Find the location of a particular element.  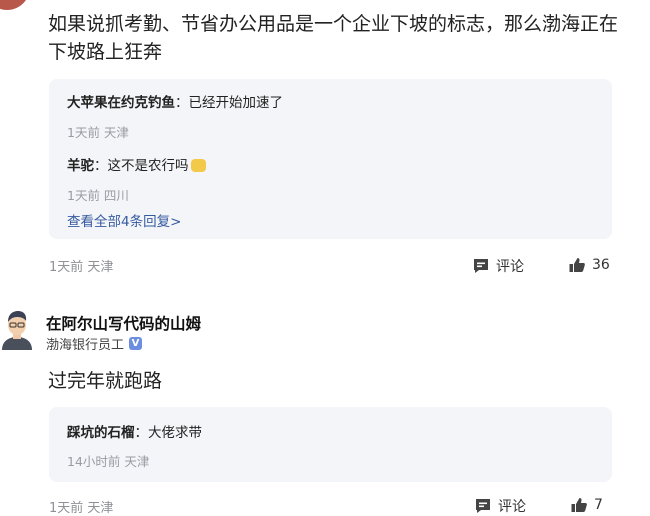

reply-meta: 1天前 四川 is located at coordinates (98, 195).